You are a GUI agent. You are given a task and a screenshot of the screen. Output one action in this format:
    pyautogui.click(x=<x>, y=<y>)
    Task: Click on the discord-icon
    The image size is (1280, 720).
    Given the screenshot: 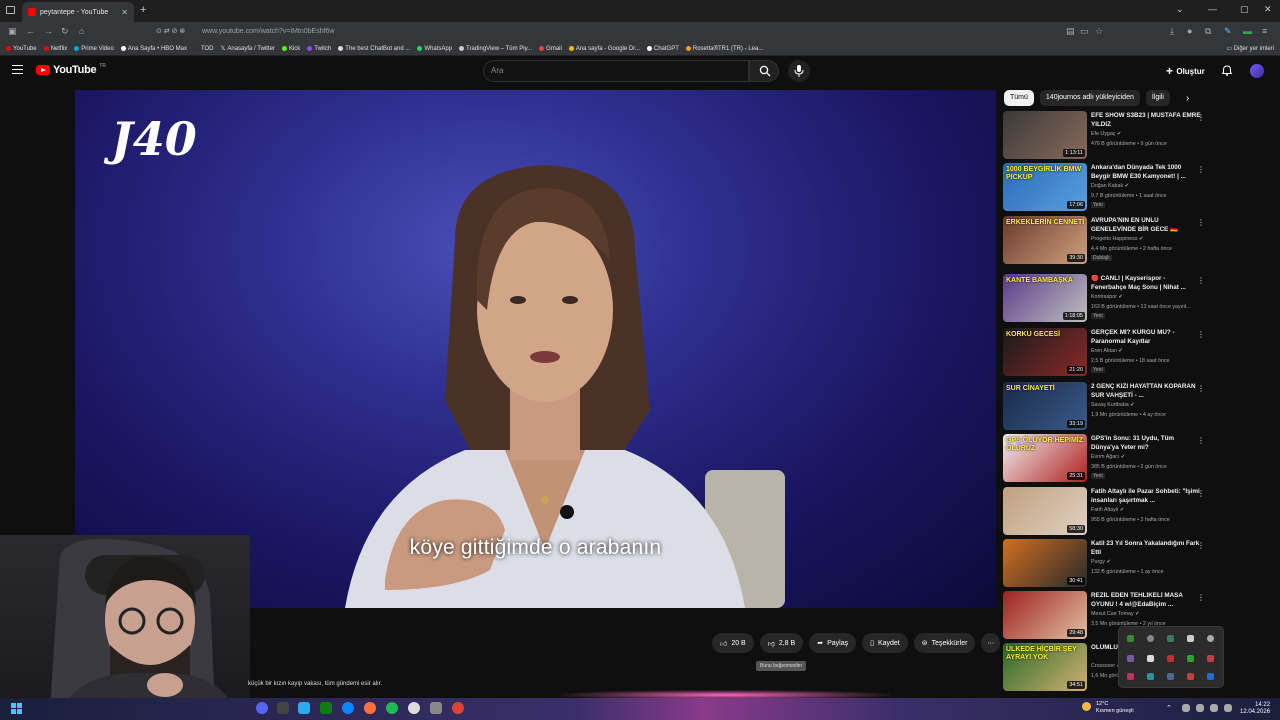 What is the action you would take?
    pyautogui.click(x=262, y=708)
    